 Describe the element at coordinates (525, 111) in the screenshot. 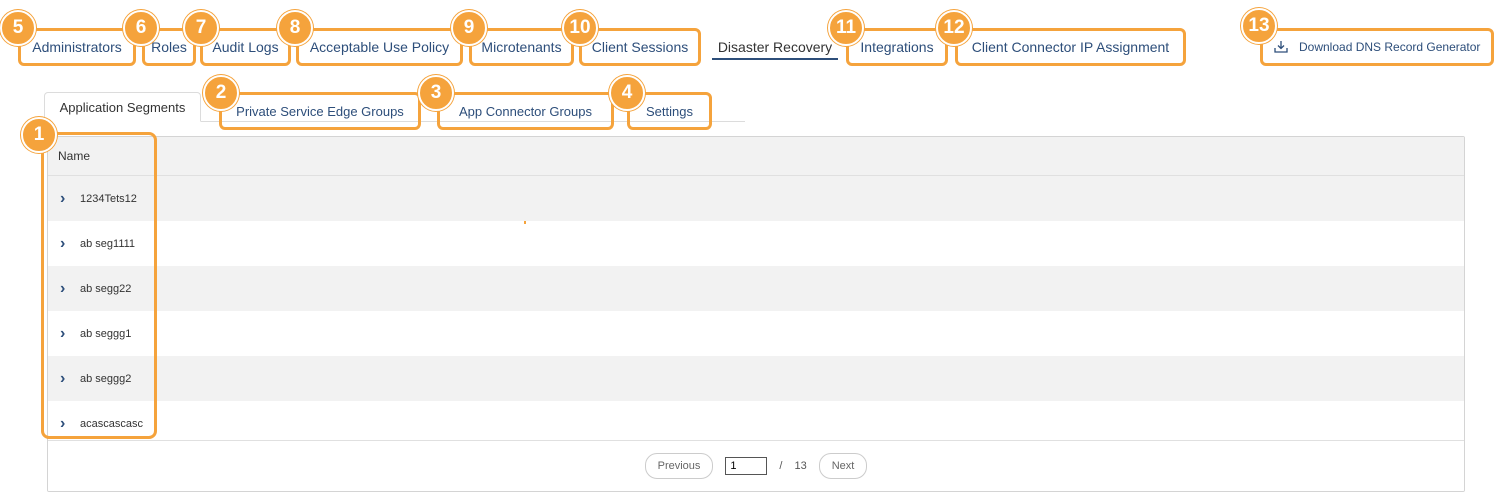

I see `tab-app-connector-groups: App Connector Groups` at that location.